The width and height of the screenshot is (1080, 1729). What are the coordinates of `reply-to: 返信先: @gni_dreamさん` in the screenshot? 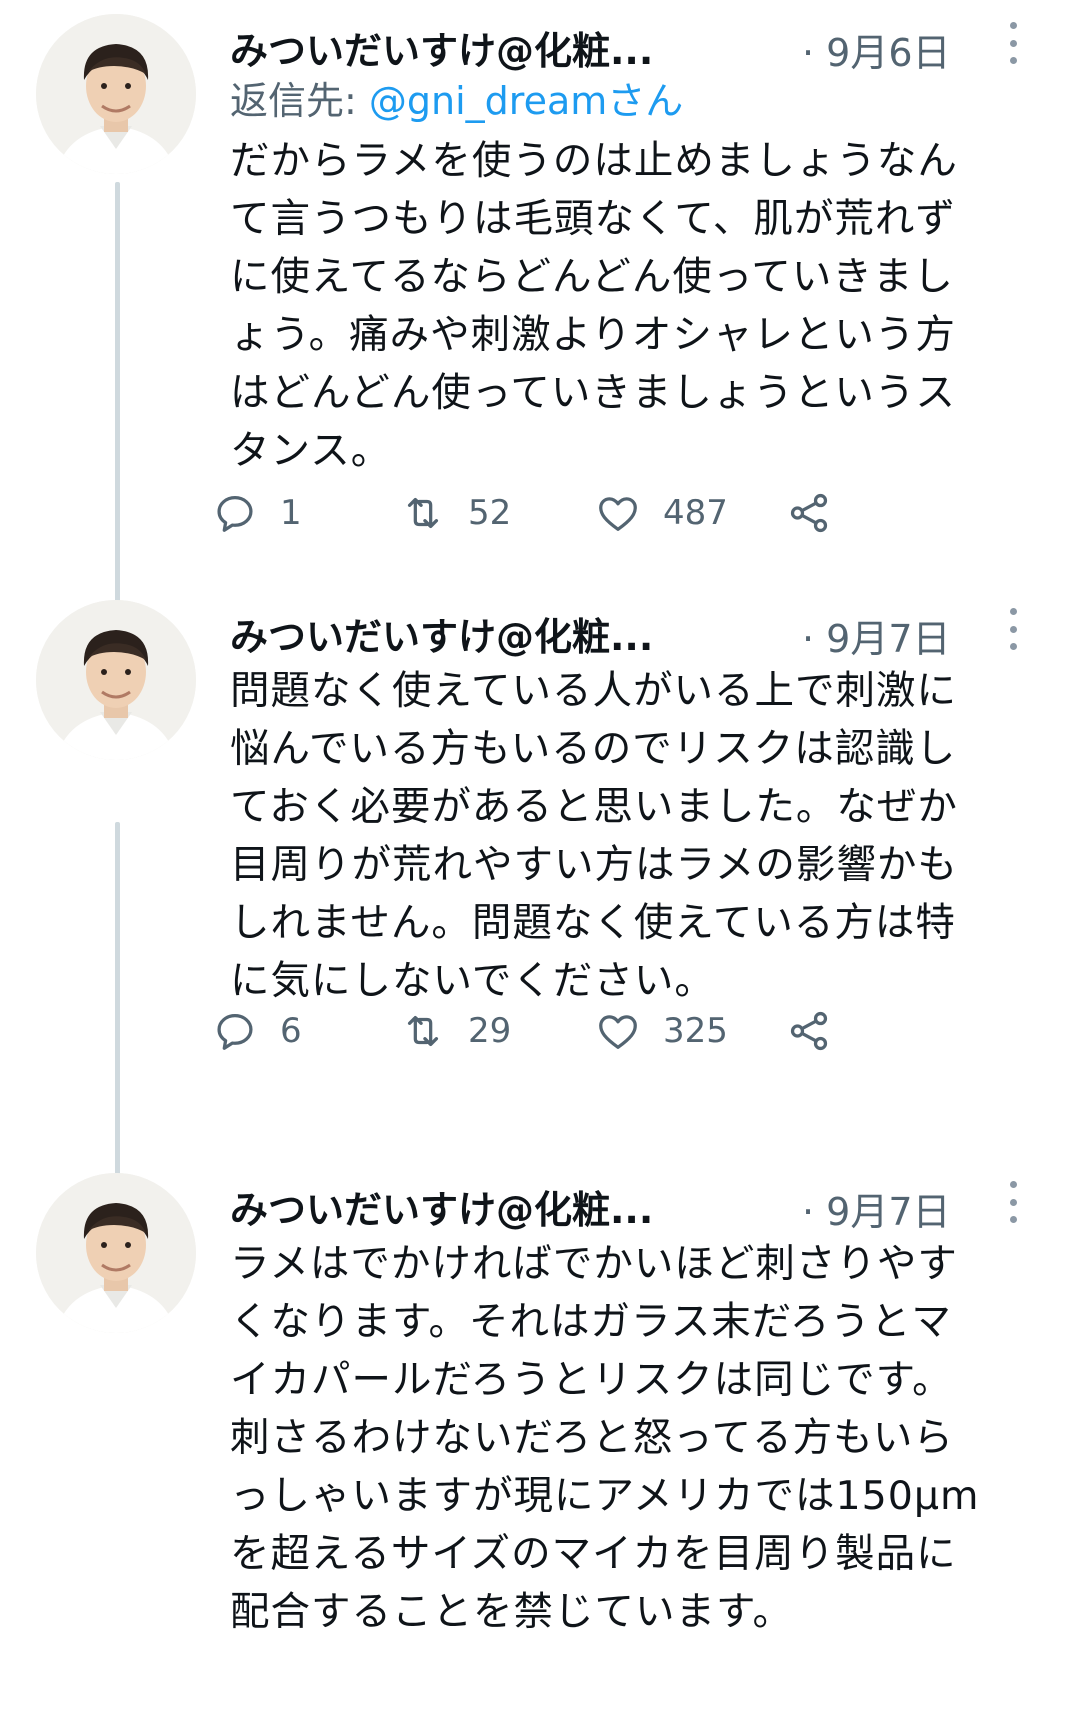 It's located at (637, 101).